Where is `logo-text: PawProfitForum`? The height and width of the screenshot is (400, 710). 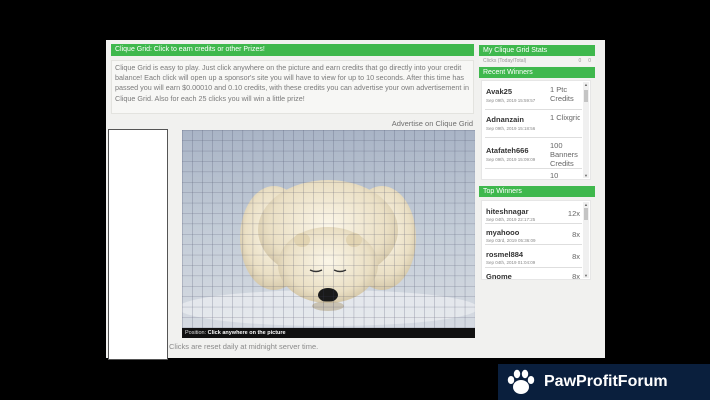 logo-text: PawProfitForum is located at coordinates (606, 381).